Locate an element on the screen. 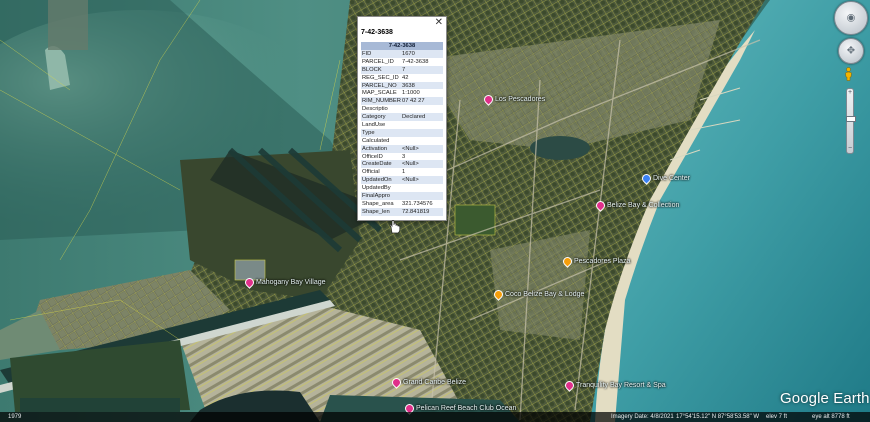 The width and height of the screenshot is (870, 422). eye-icon: ◉ is located at coordinates (851, 18).